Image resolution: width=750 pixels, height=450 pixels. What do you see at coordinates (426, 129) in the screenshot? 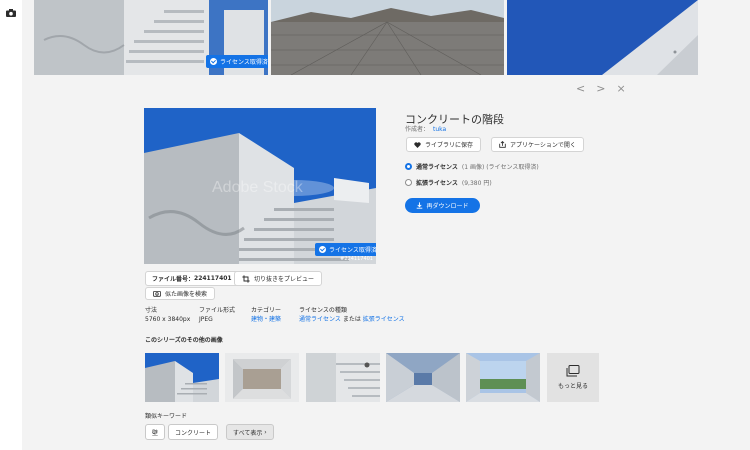
I see `author-line: 作成者： tuka` at bounding box center [426, 129].